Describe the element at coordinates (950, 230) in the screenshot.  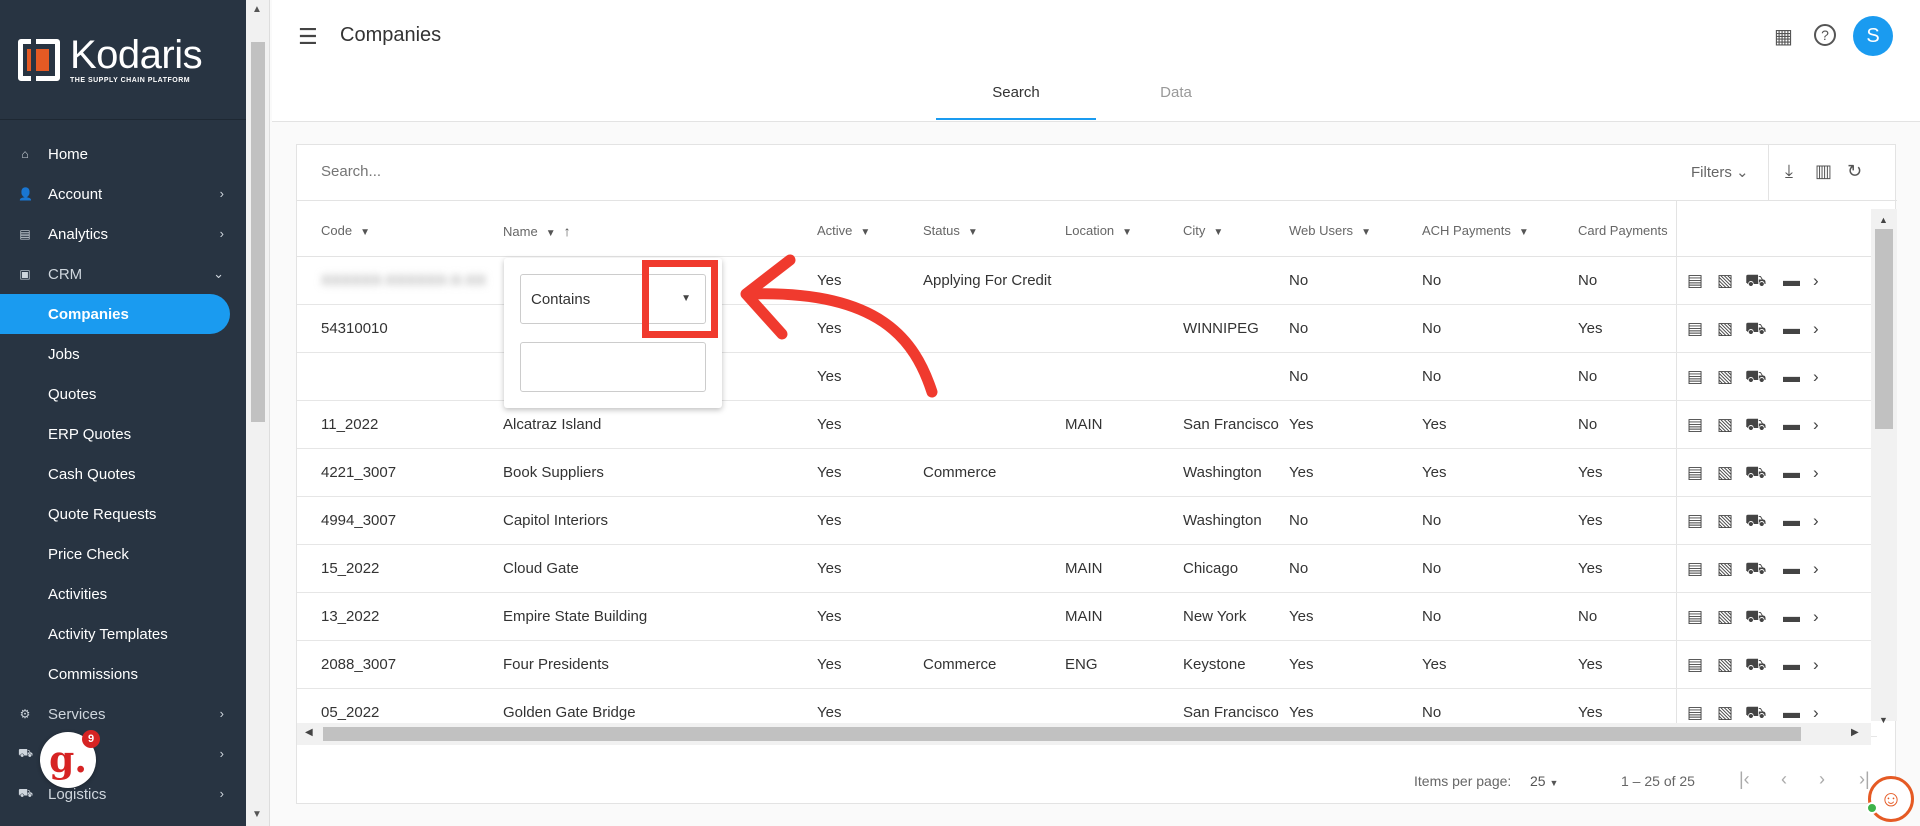
I see `column-header-status: Status ▼` at that location.